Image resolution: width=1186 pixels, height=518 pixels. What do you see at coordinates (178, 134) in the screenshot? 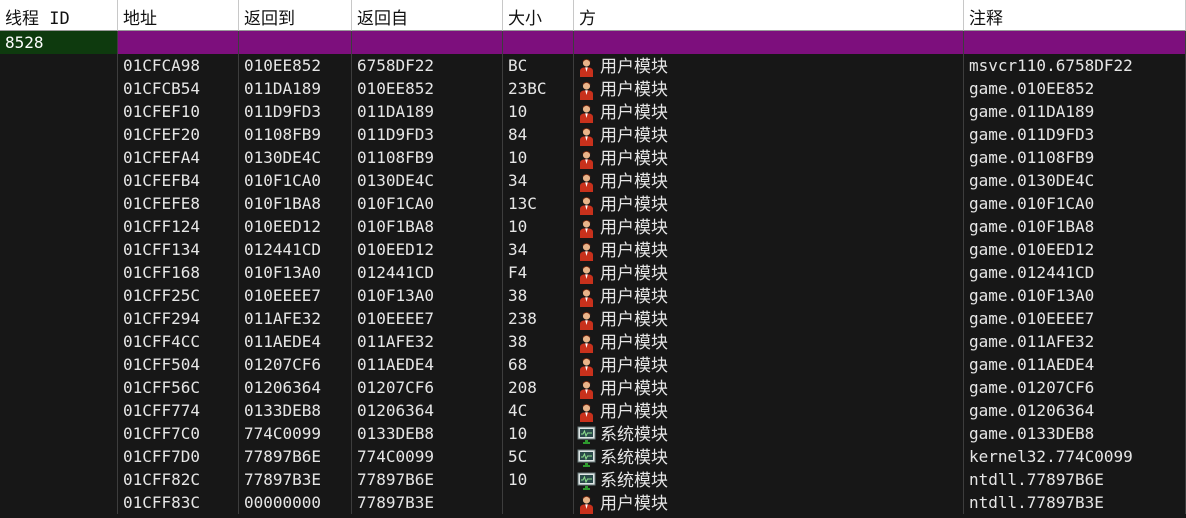
I see `address-cell: 01CFEF20` at bounding box center [178, 134].